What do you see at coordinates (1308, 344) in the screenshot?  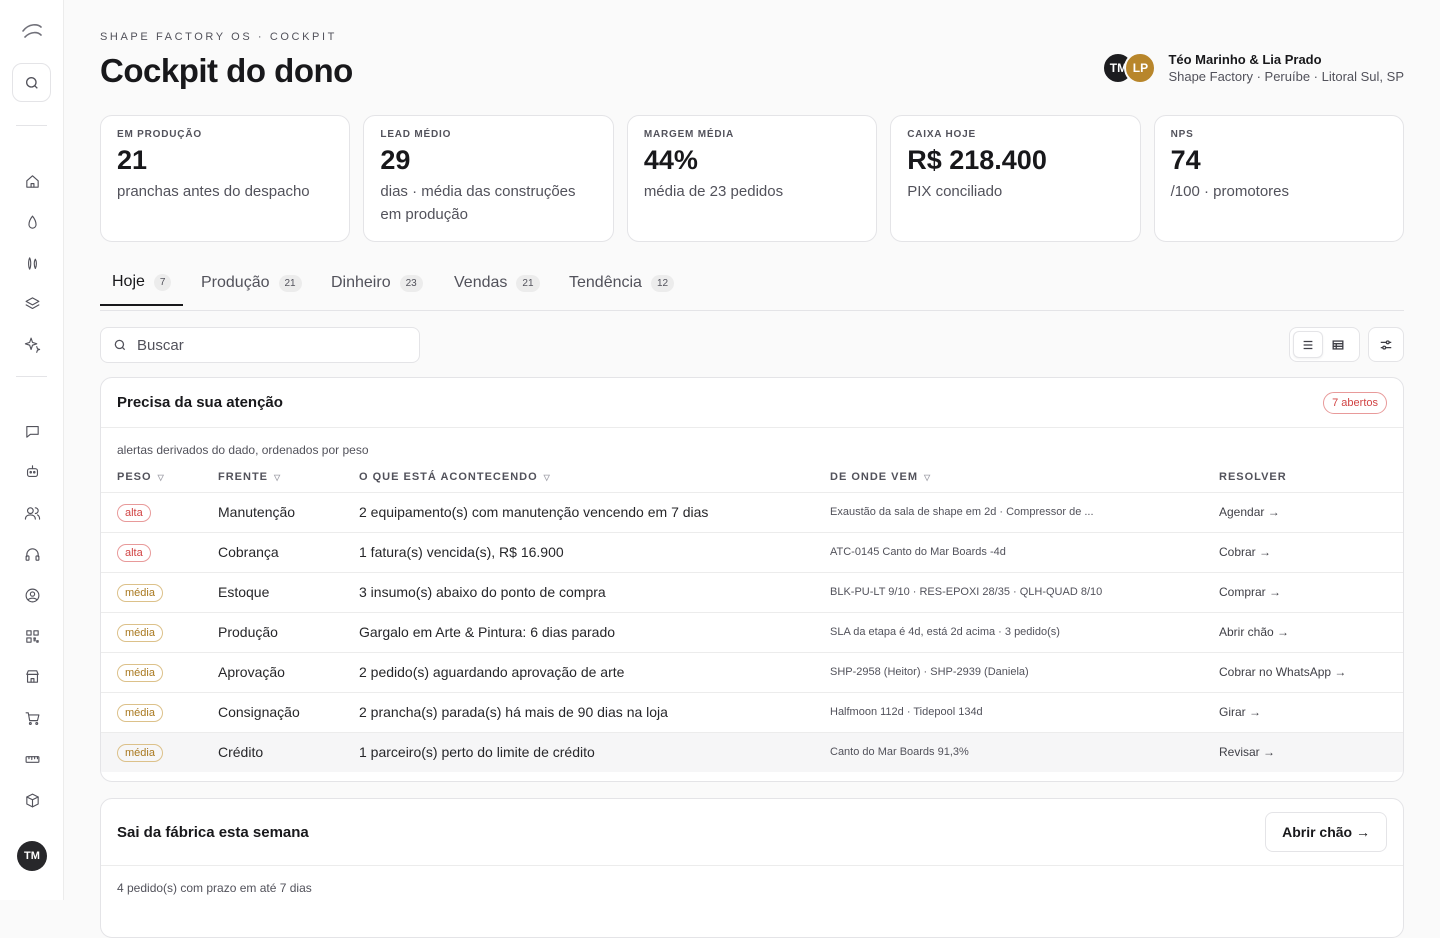 I see `list-view-button` at bounding box center [1308, 344].